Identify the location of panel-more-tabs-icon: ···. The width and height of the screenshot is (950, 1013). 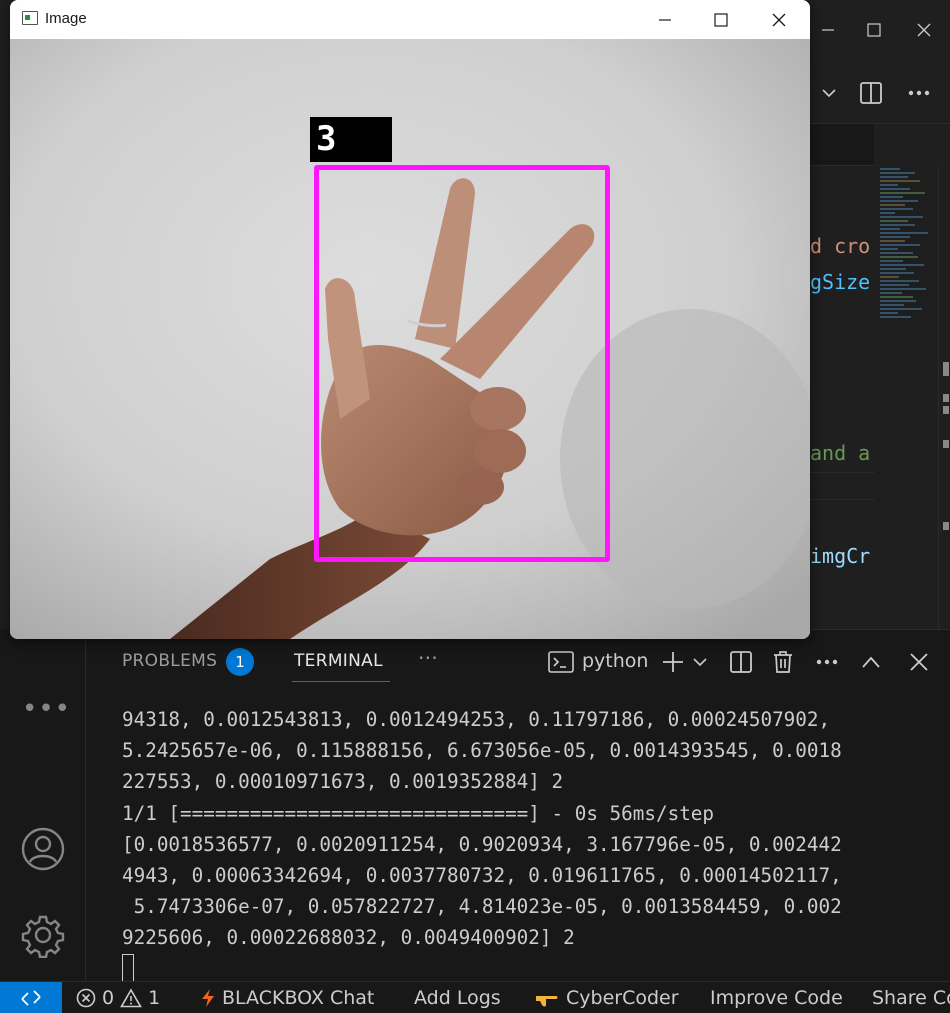
(428, 658).